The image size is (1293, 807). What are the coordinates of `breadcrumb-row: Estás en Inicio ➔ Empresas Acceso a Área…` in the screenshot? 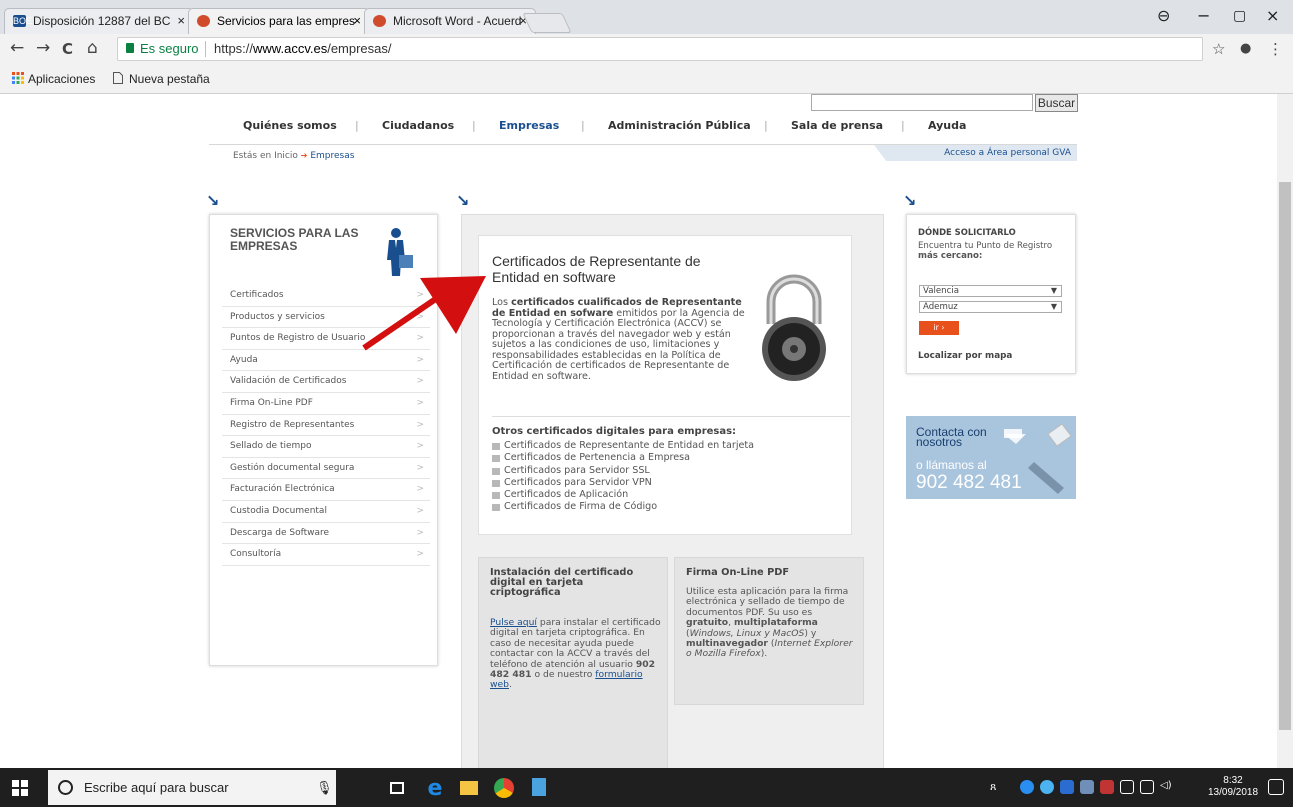 It's located at (643, 152).